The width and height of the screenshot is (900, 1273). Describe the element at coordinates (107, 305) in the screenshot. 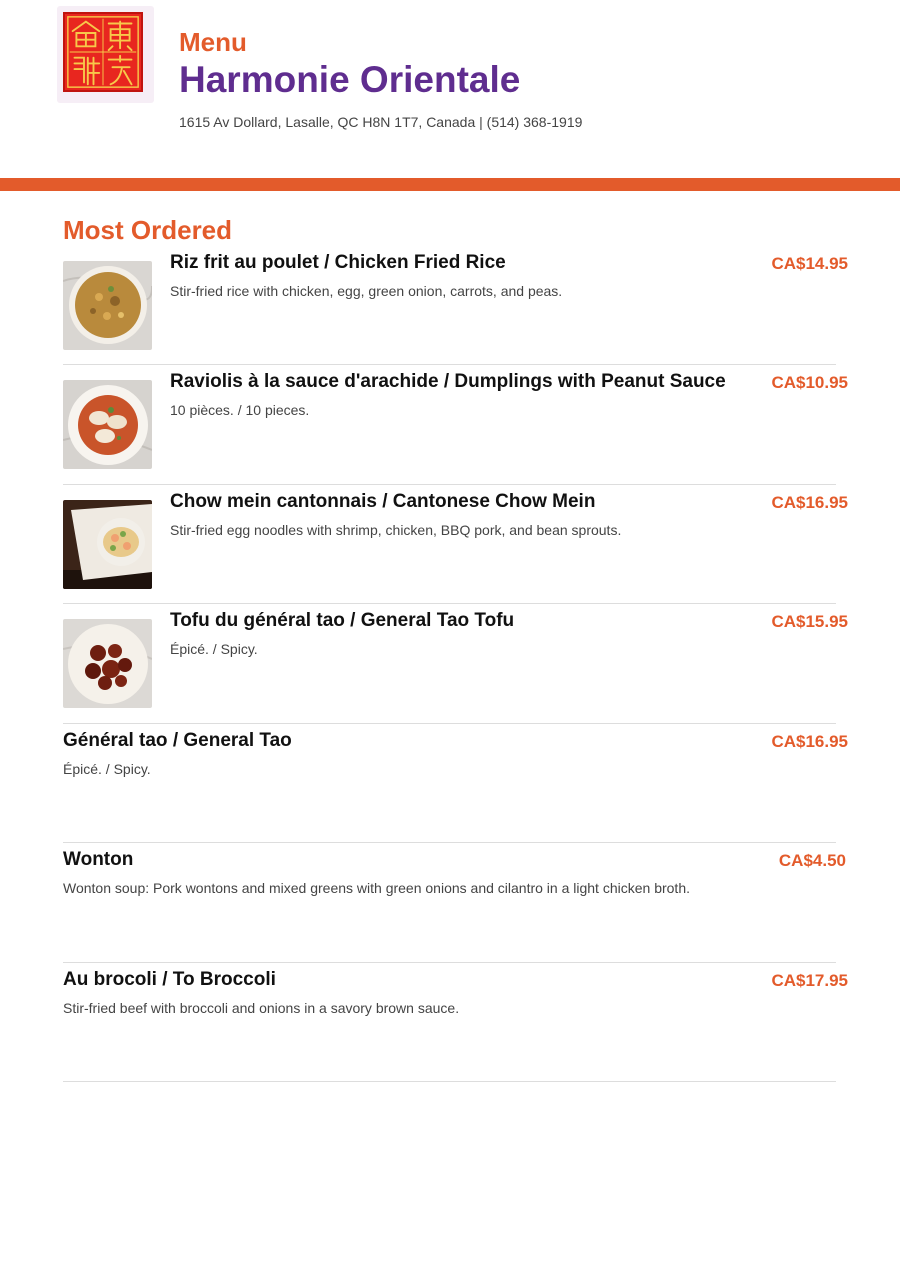

I see `fried-rice-image` at that location.